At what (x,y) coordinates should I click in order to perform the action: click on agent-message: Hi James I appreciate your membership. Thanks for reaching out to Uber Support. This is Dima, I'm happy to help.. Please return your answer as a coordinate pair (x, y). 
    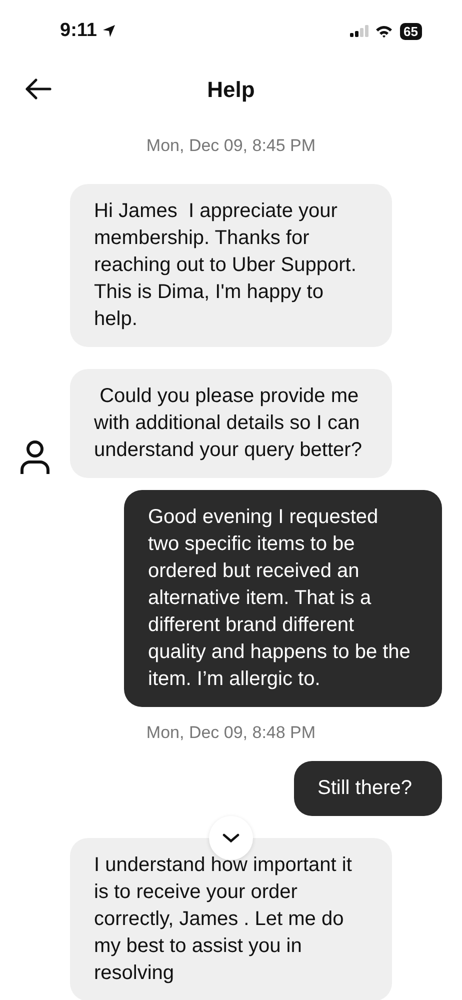
    Looking at the image, I should click on (231, 265).